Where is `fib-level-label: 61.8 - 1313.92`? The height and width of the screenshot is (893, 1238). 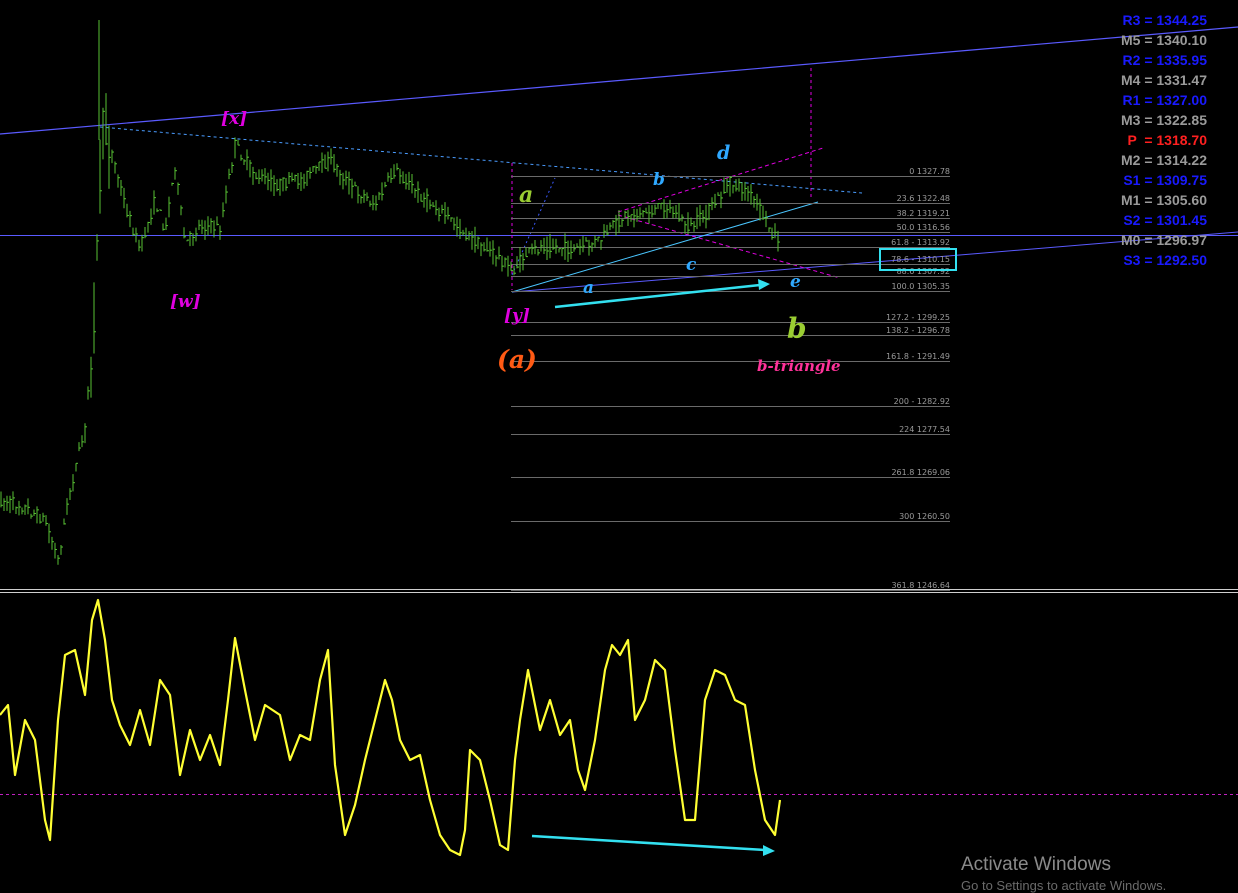
fib-level-label: 61.8 - 1313.92 is located at coordinates (920, 242).